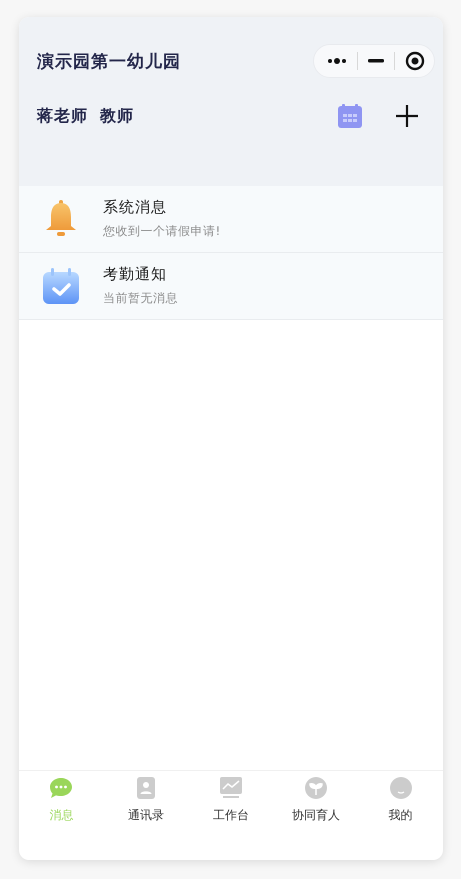 This screenshot has height=879, width=461. Describe the element at coordinates (400, 818) in the screenshot. I see `tab-item: 我的` at that location.